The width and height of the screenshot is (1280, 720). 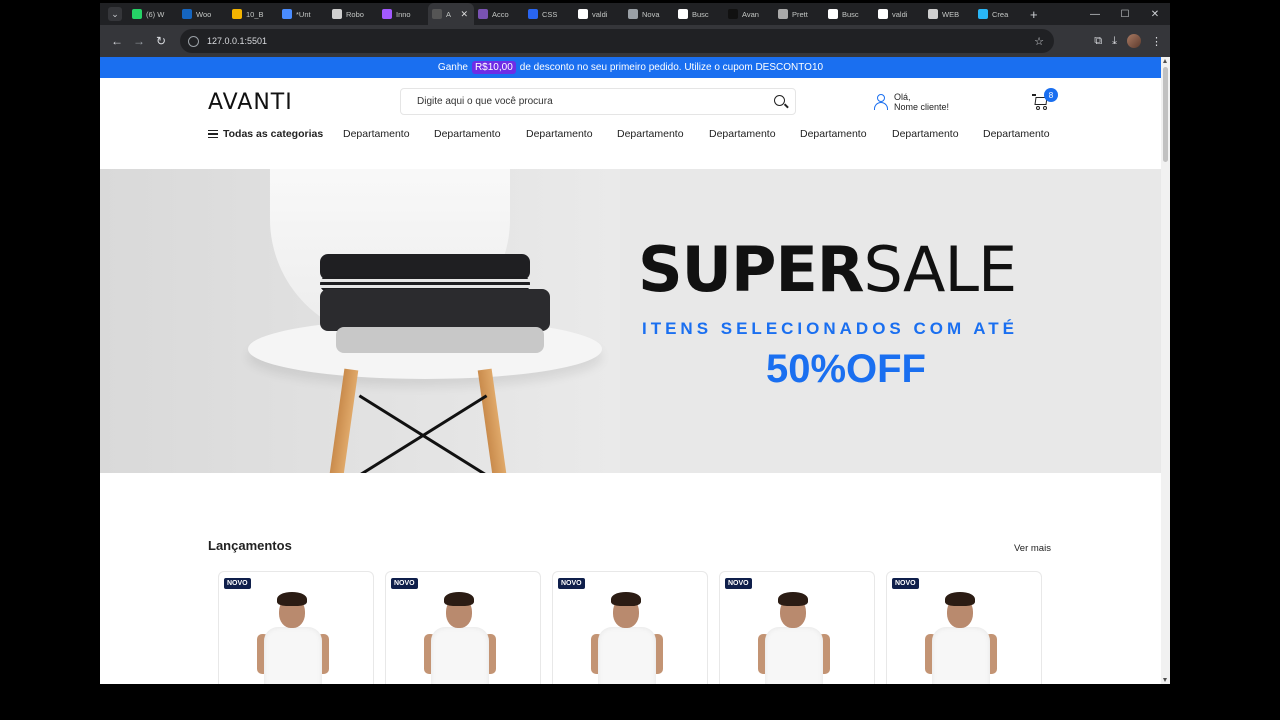 What do you see at coordinates (1165, 114) in the screenshot?
I see `scrollbar-thumb` at bounding box center [1165, 114].